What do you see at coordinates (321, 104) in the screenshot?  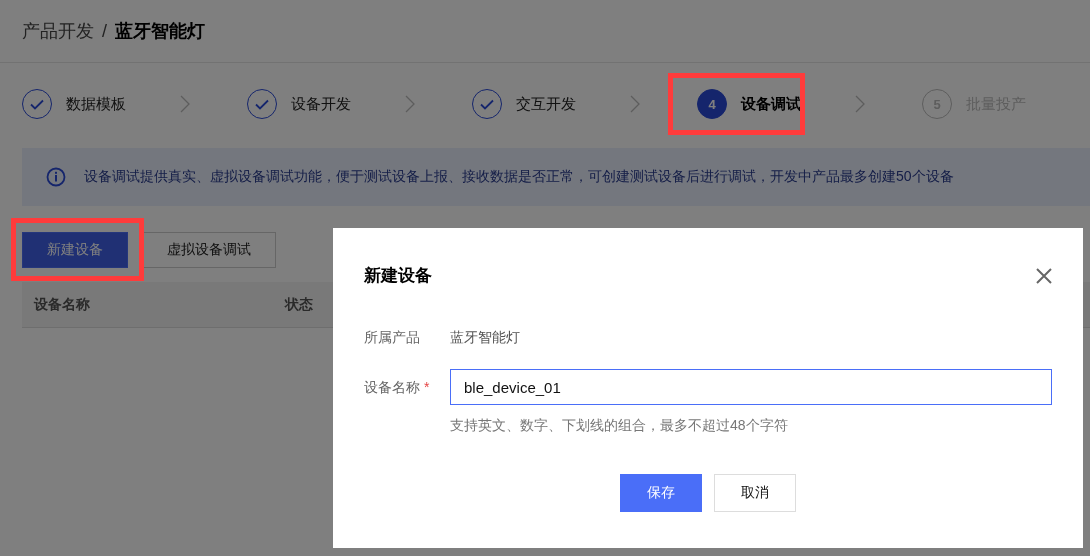 I see `step-label: 设备开发` at bounding box center [321, 104].